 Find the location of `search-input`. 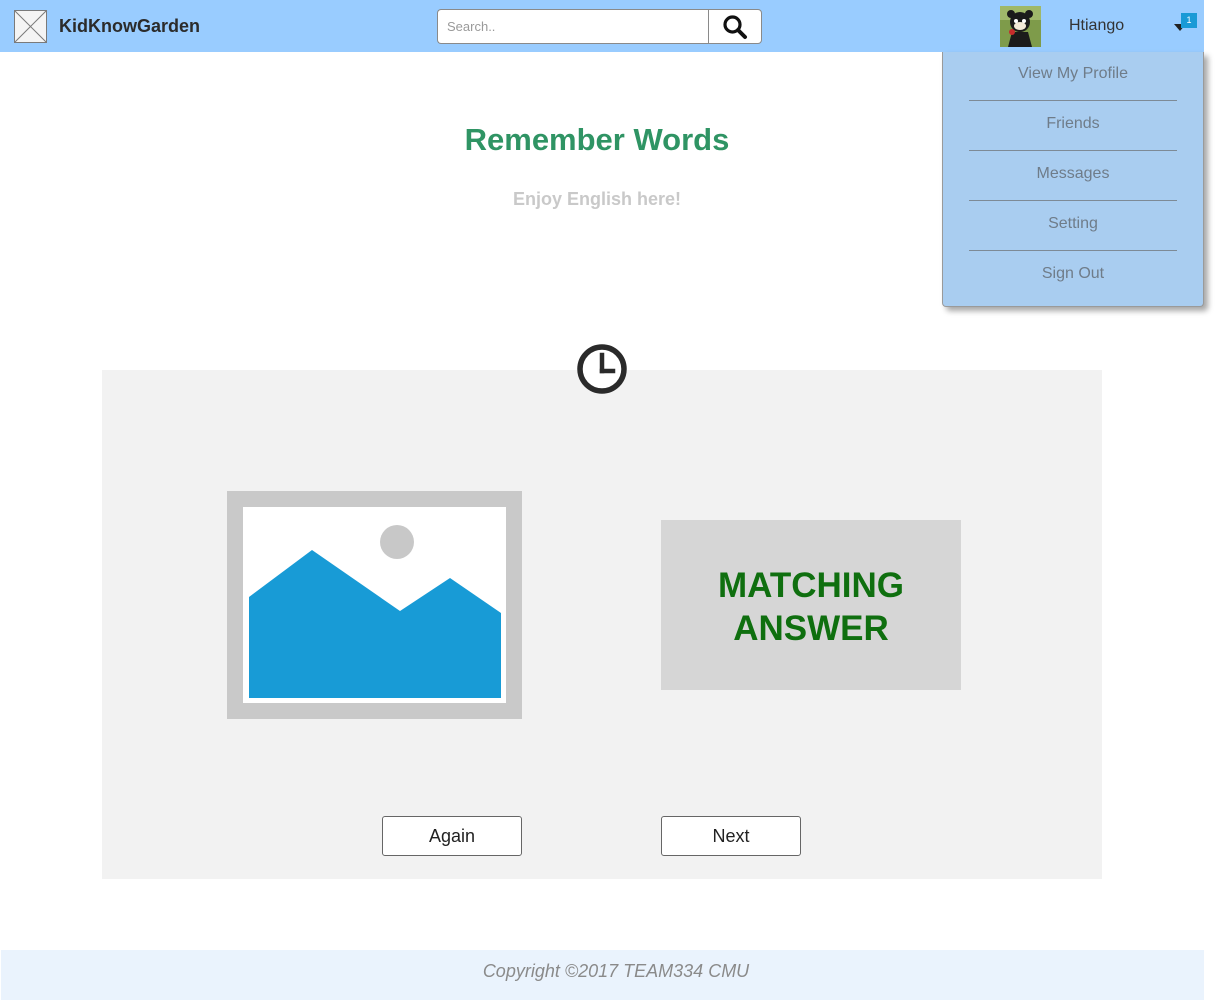

search-input is located at coordinates (573, 26).